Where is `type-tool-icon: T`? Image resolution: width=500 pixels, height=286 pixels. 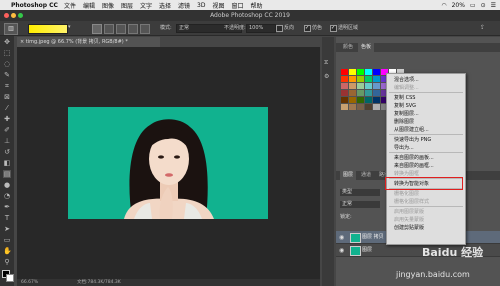 type-tool-icon: T is located at coordinates (7, 218).